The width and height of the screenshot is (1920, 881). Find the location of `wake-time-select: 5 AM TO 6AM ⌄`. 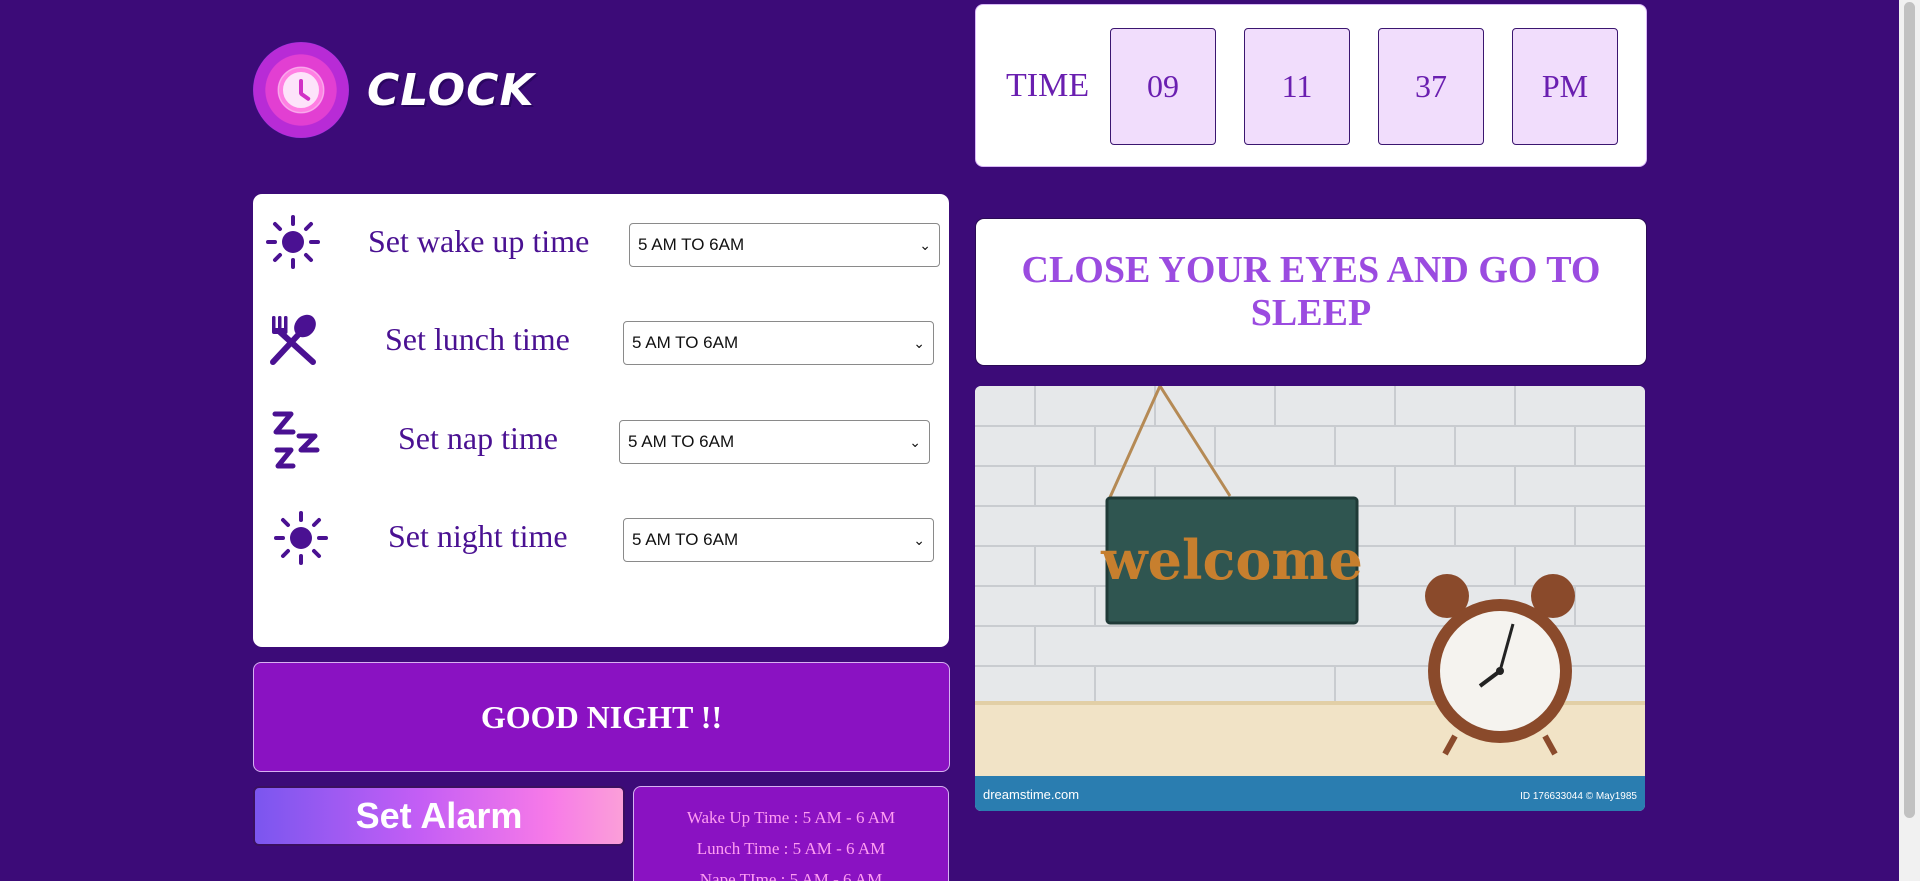

wake-time-select: 5 AM TO 6AM ⌄ is located at coordinates (784, 245).